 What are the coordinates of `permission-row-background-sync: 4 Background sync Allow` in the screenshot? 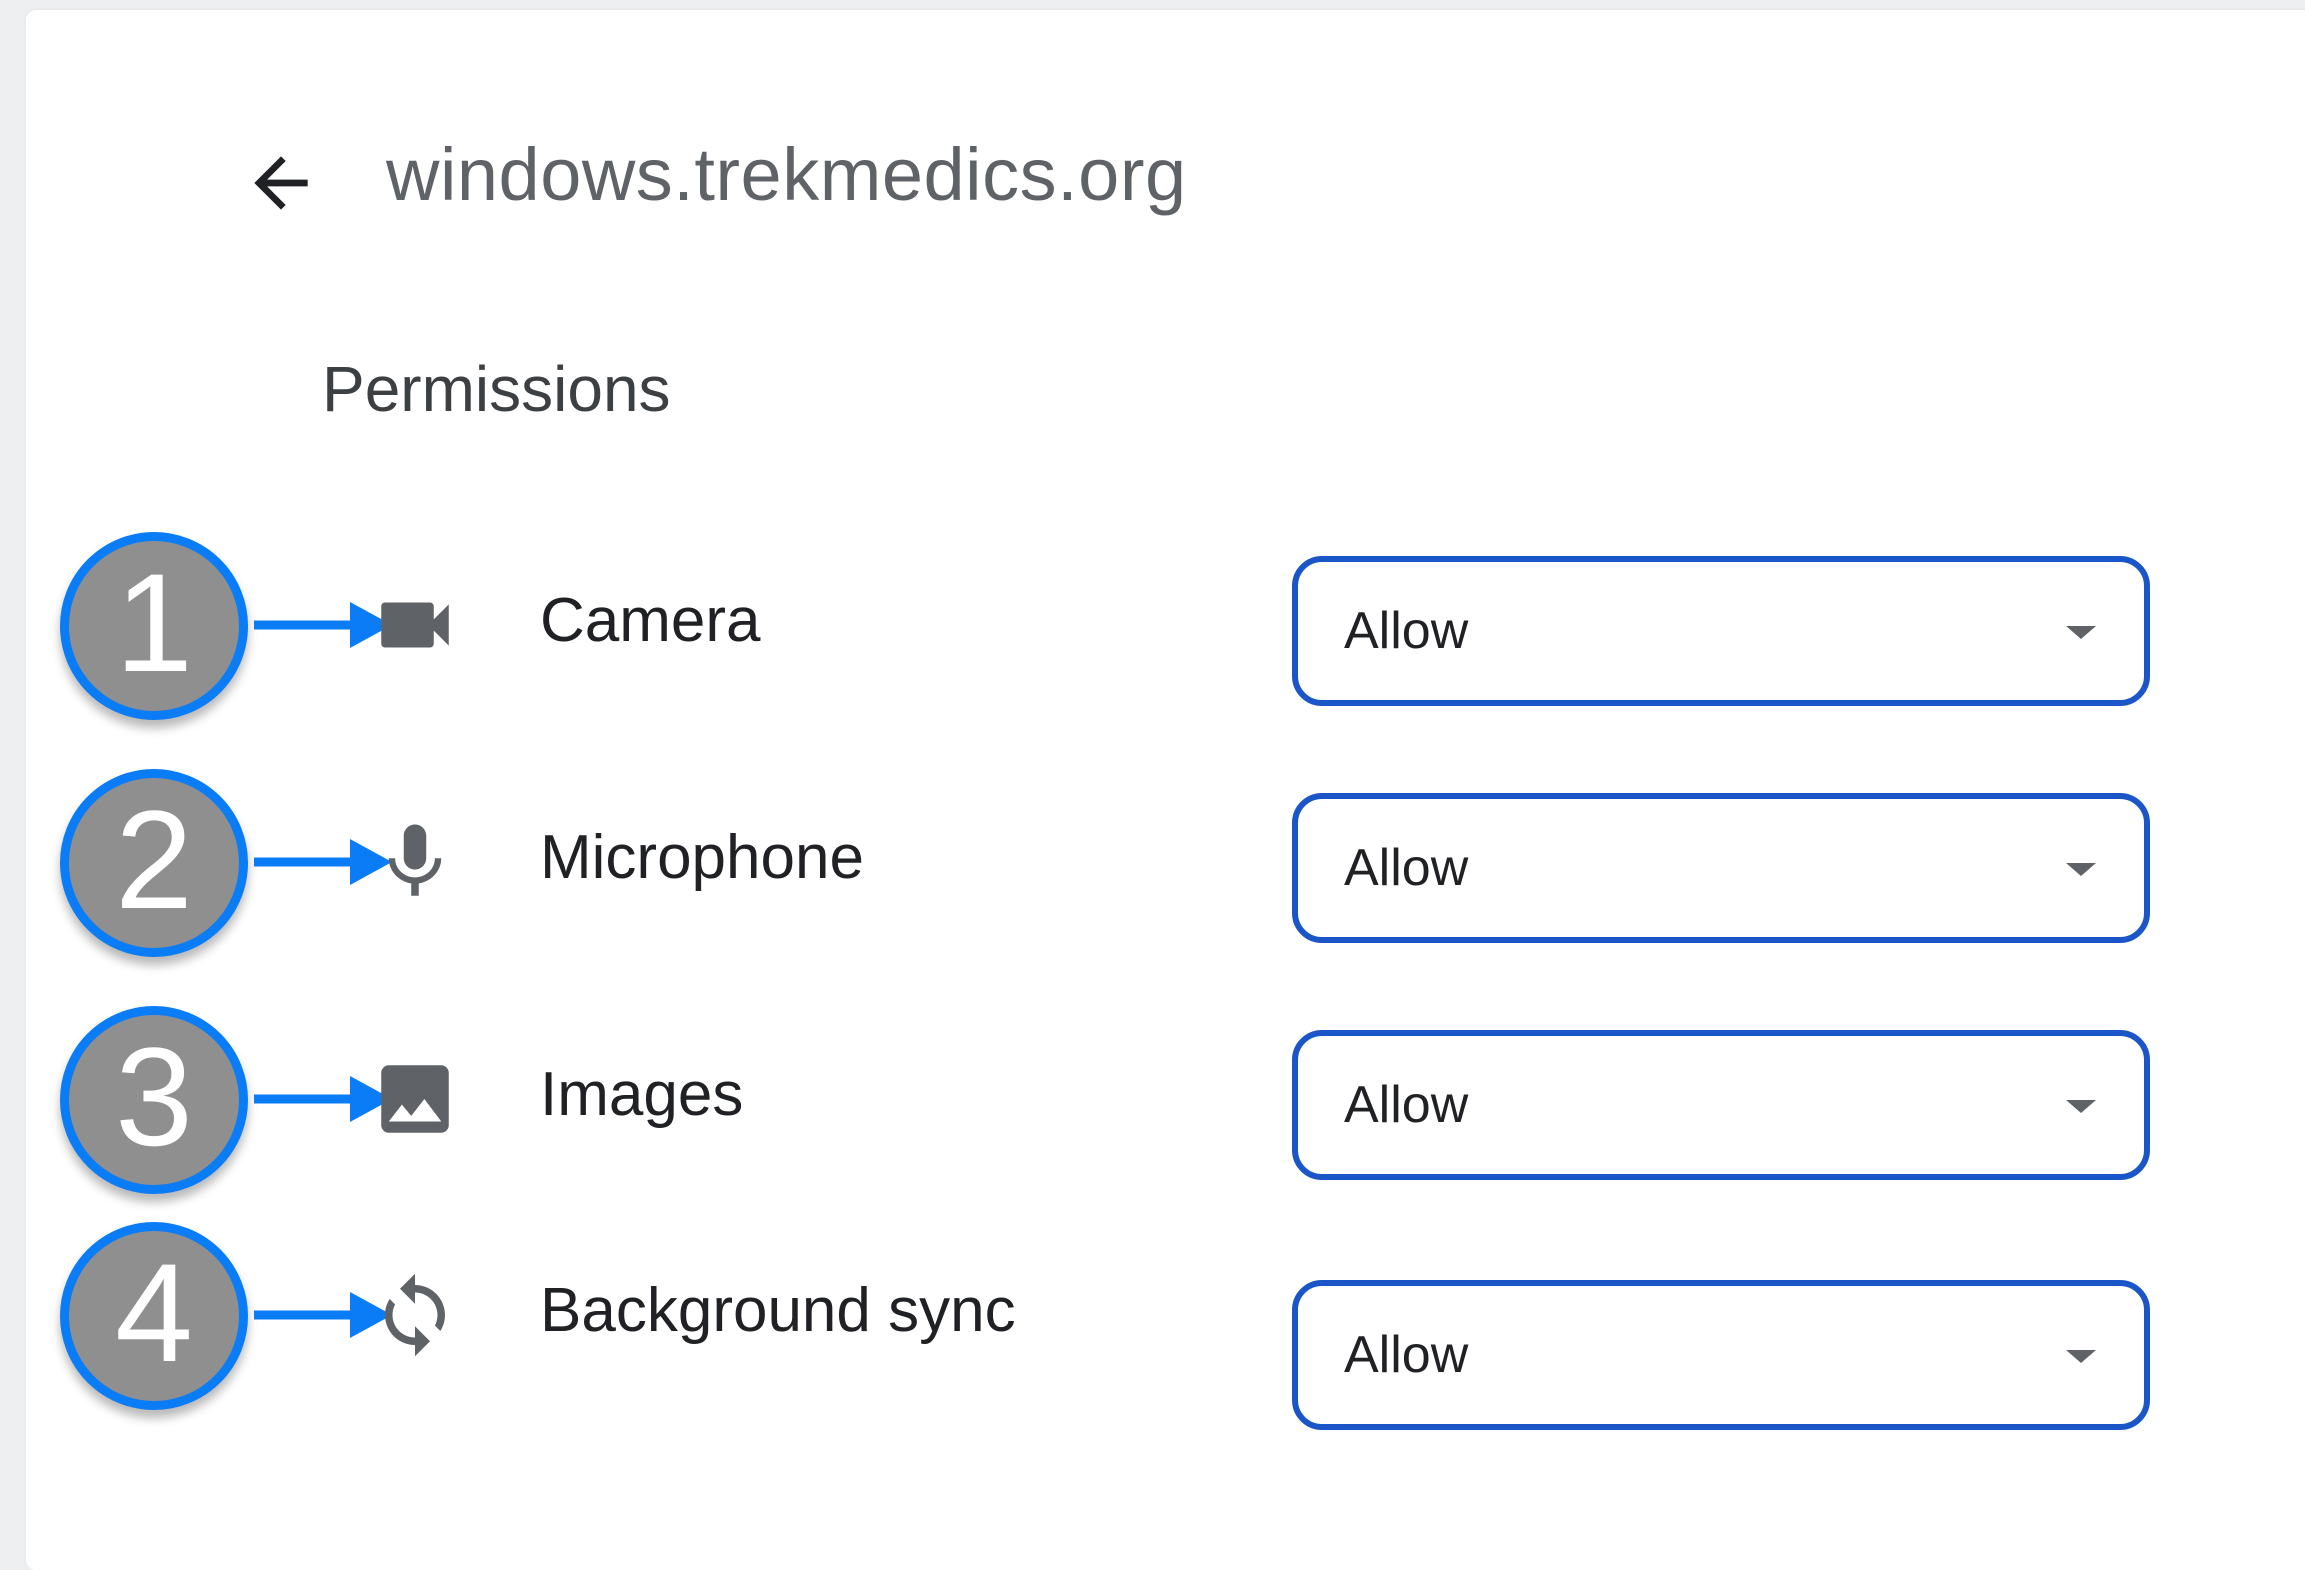 It's located at (1165, 1325).